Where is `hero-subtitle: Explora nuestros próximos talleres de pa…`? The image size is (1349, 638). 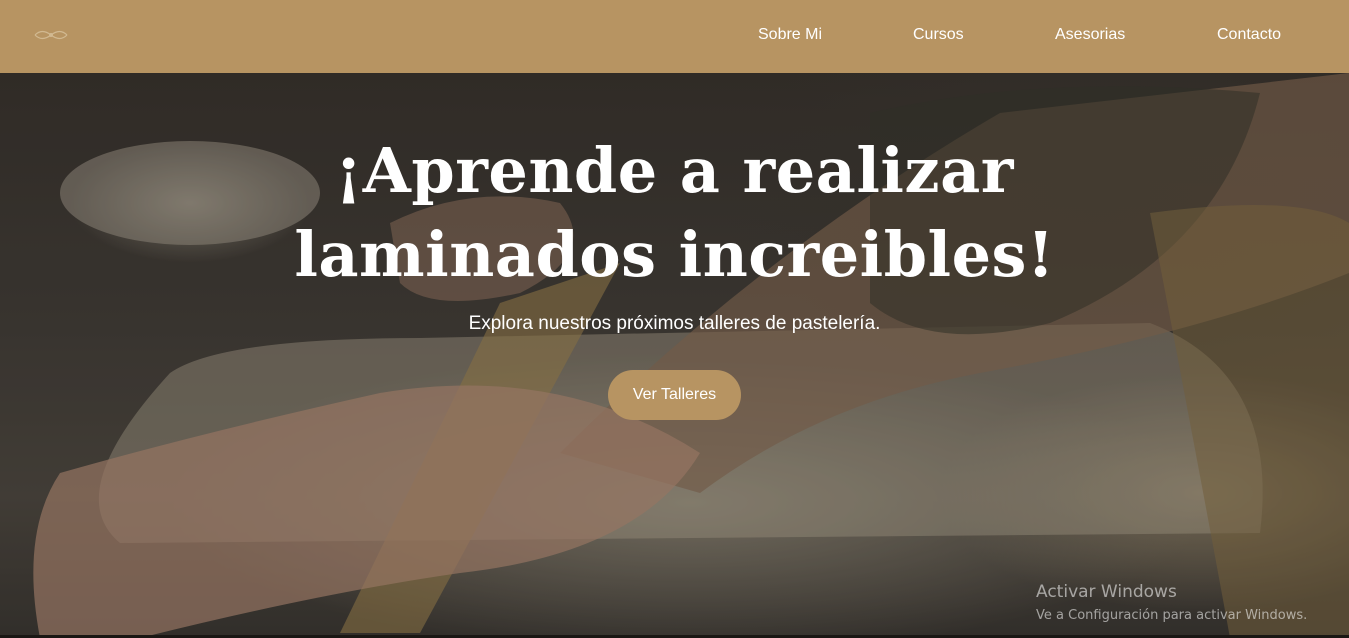 hero-subtitle: Explora nuestros próximos talleres de pa… is located at coordinates (674, 323).